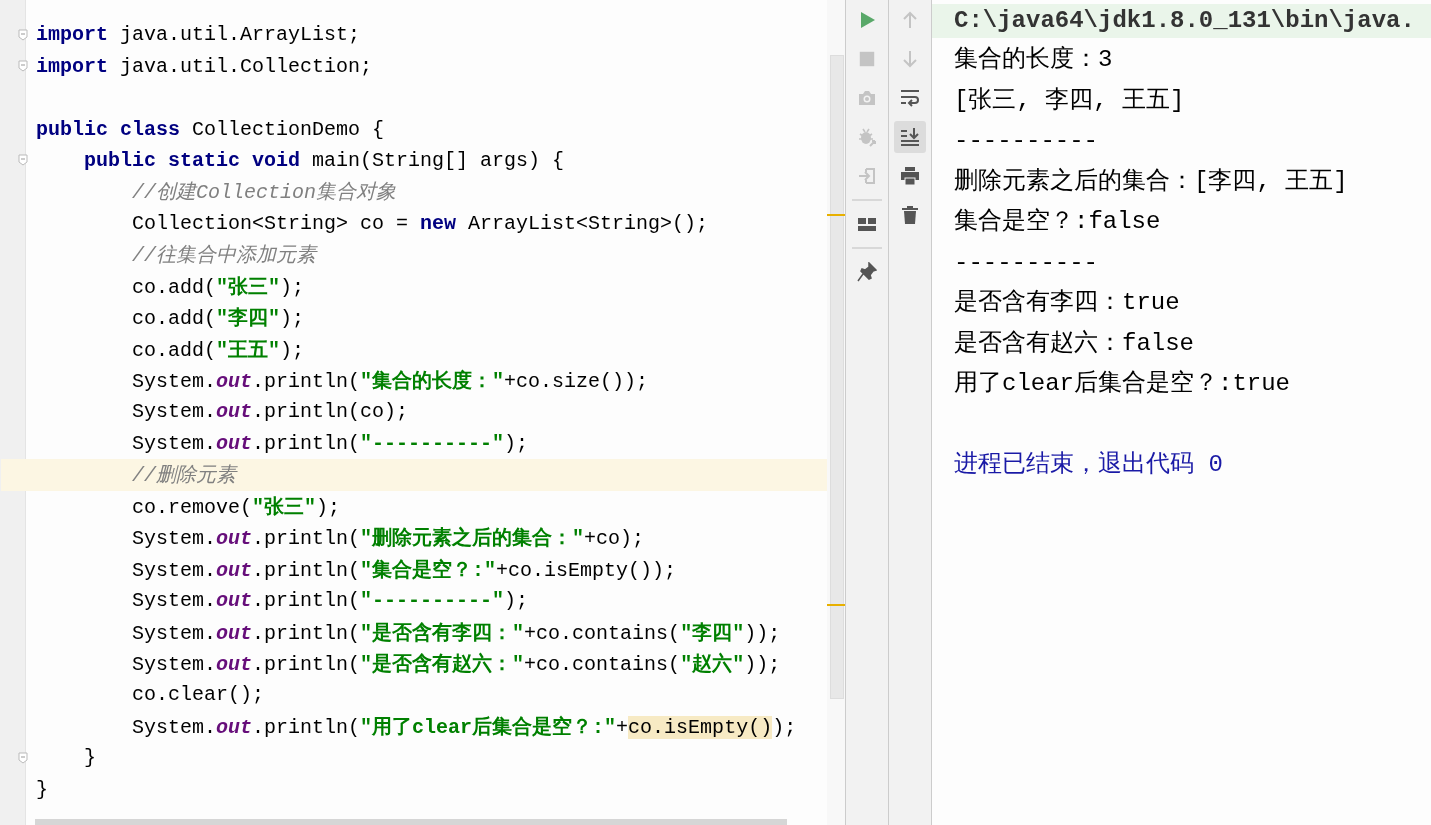 The height and width of the screenshot is (825, 1431). Describe the element at coordinates (910, 137) in the screenshot. I see `scroll-to-end-icon` at that location.